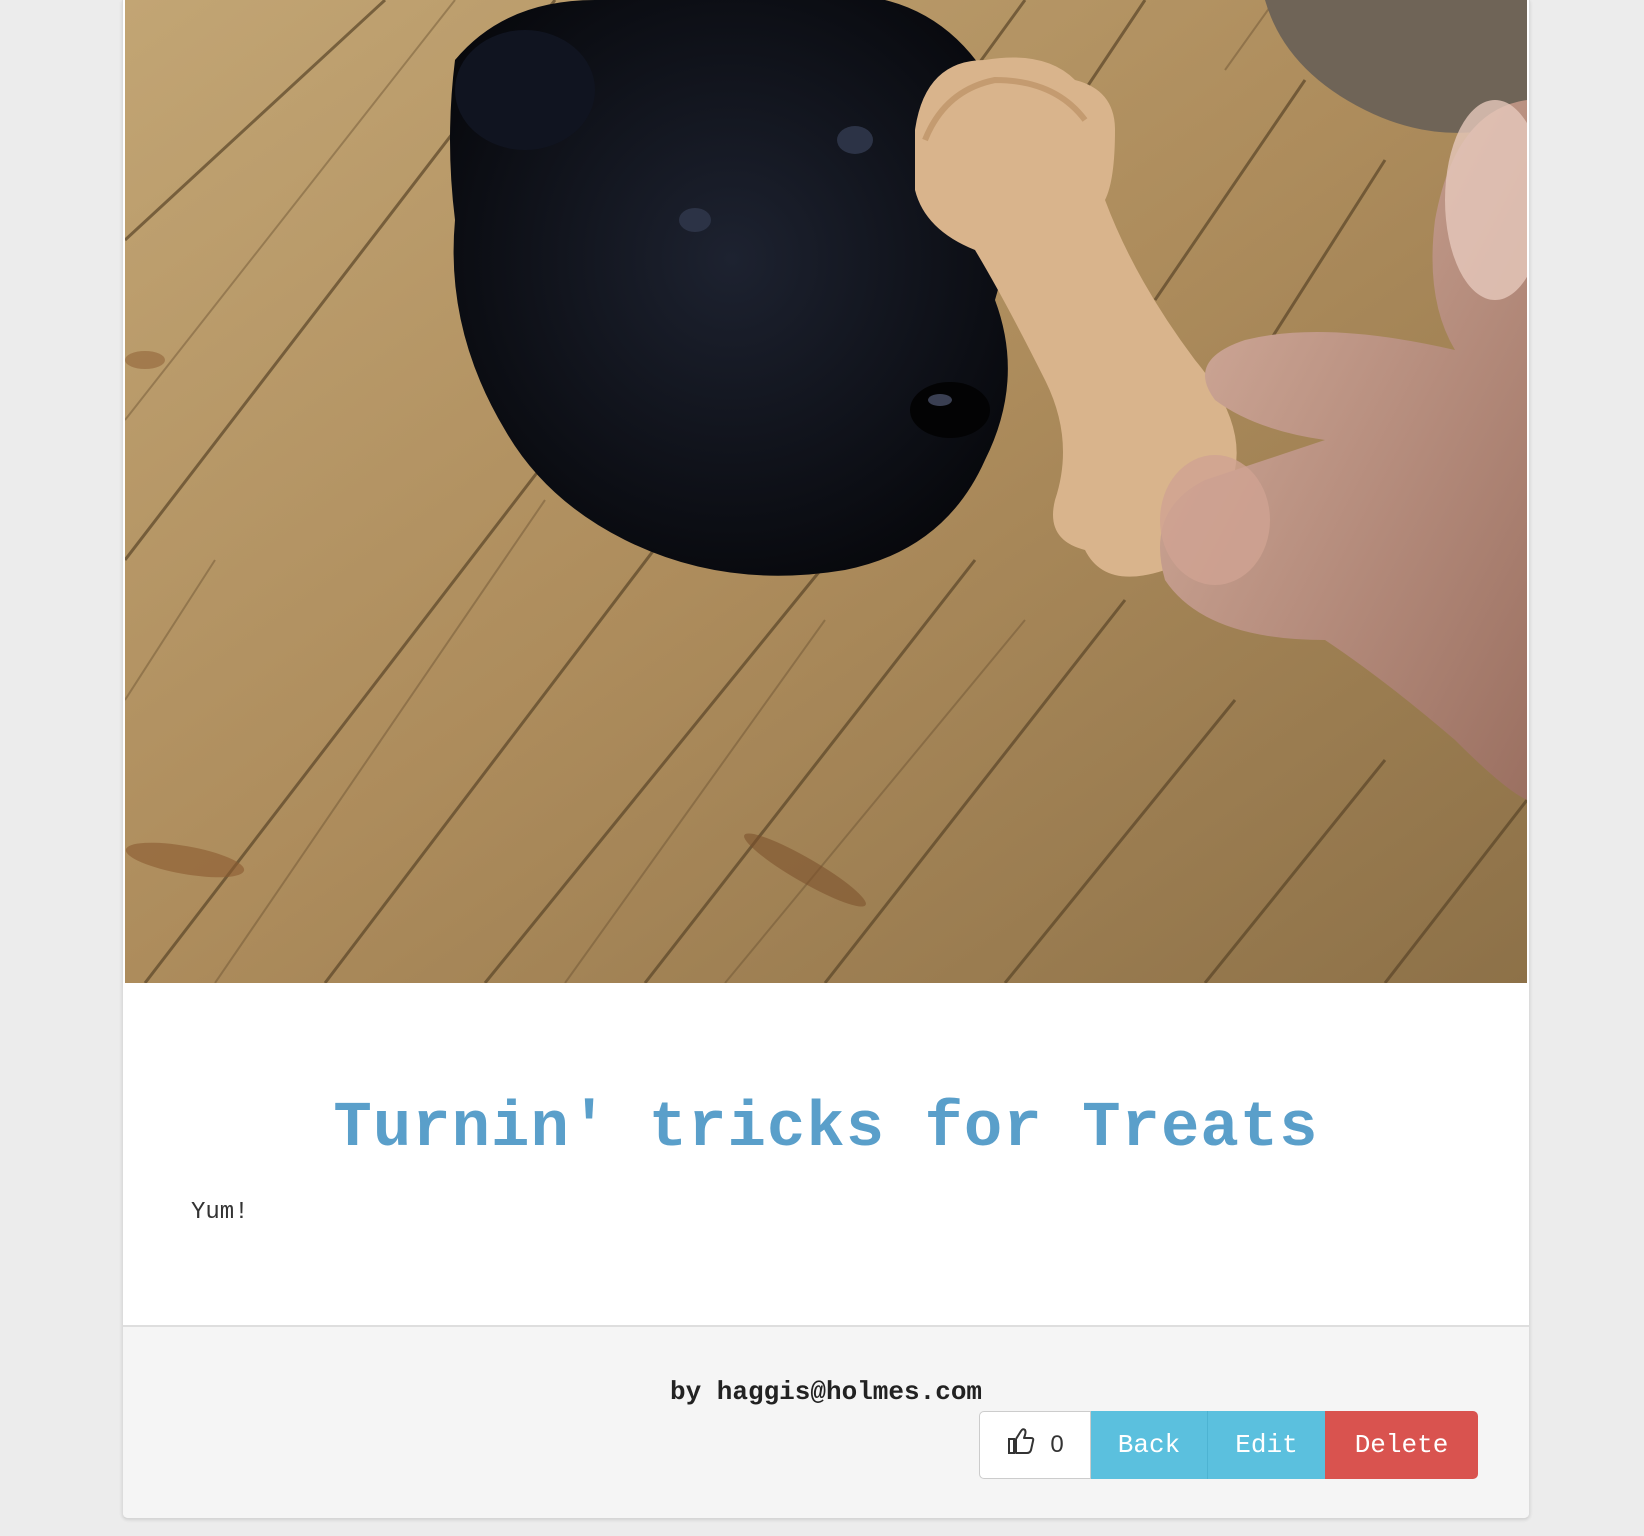 This screenshot has width=1644, height=1536. What do you see at coordinates (220, 1212) in the screenshot?
I see `post-description: Yum!` at bounding box center [220, 1212].